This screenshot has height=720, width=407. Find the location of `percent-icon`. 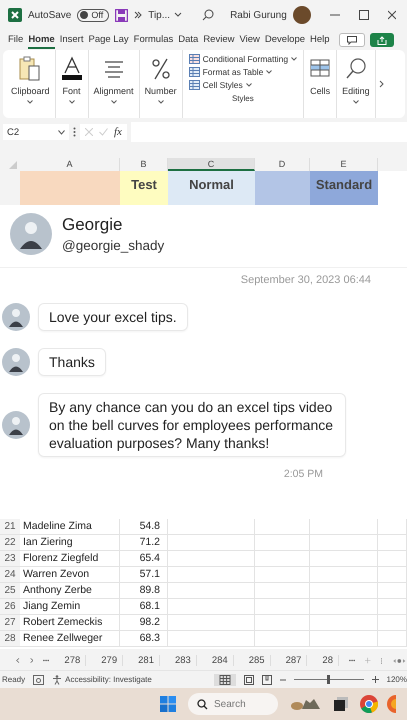

percent-icon is located at coordinates (161, 69).